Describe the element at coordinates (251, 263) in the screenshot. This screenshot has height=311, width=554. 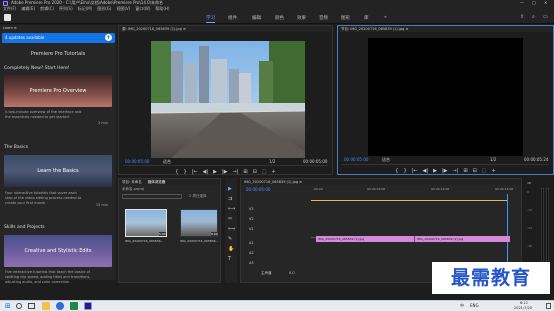
I see `track-label-a3: A3` at that location.